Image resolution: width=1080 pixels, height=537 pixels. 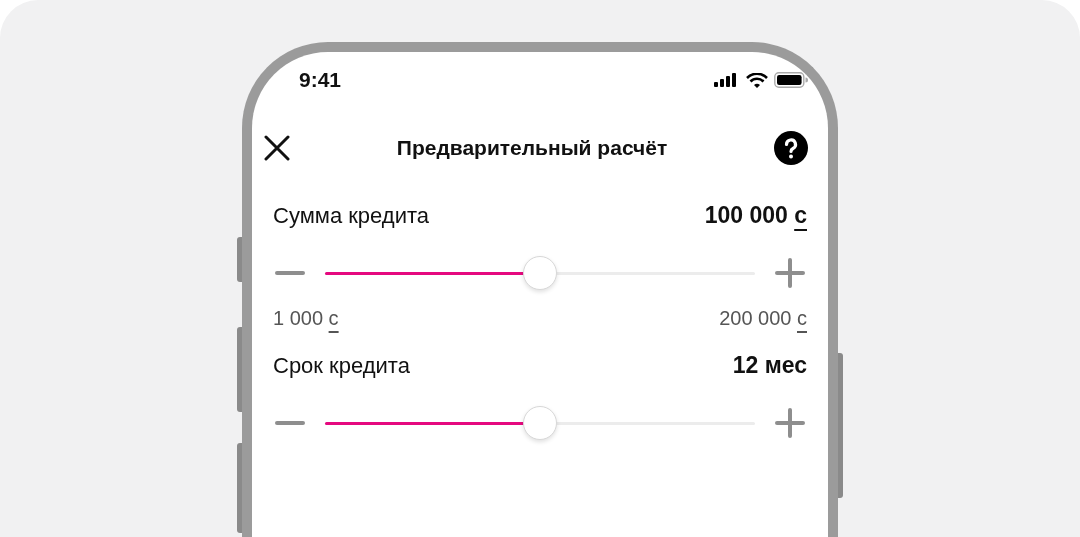 What do you see at coordinates (341, 366) in the screenshot?
I see `slider-label: Срок кредита` at bounding box center [341, 366].